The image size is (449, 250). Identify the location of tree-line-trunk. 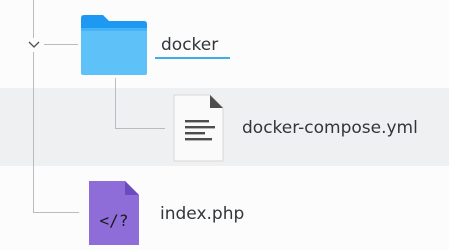
(33, 132).